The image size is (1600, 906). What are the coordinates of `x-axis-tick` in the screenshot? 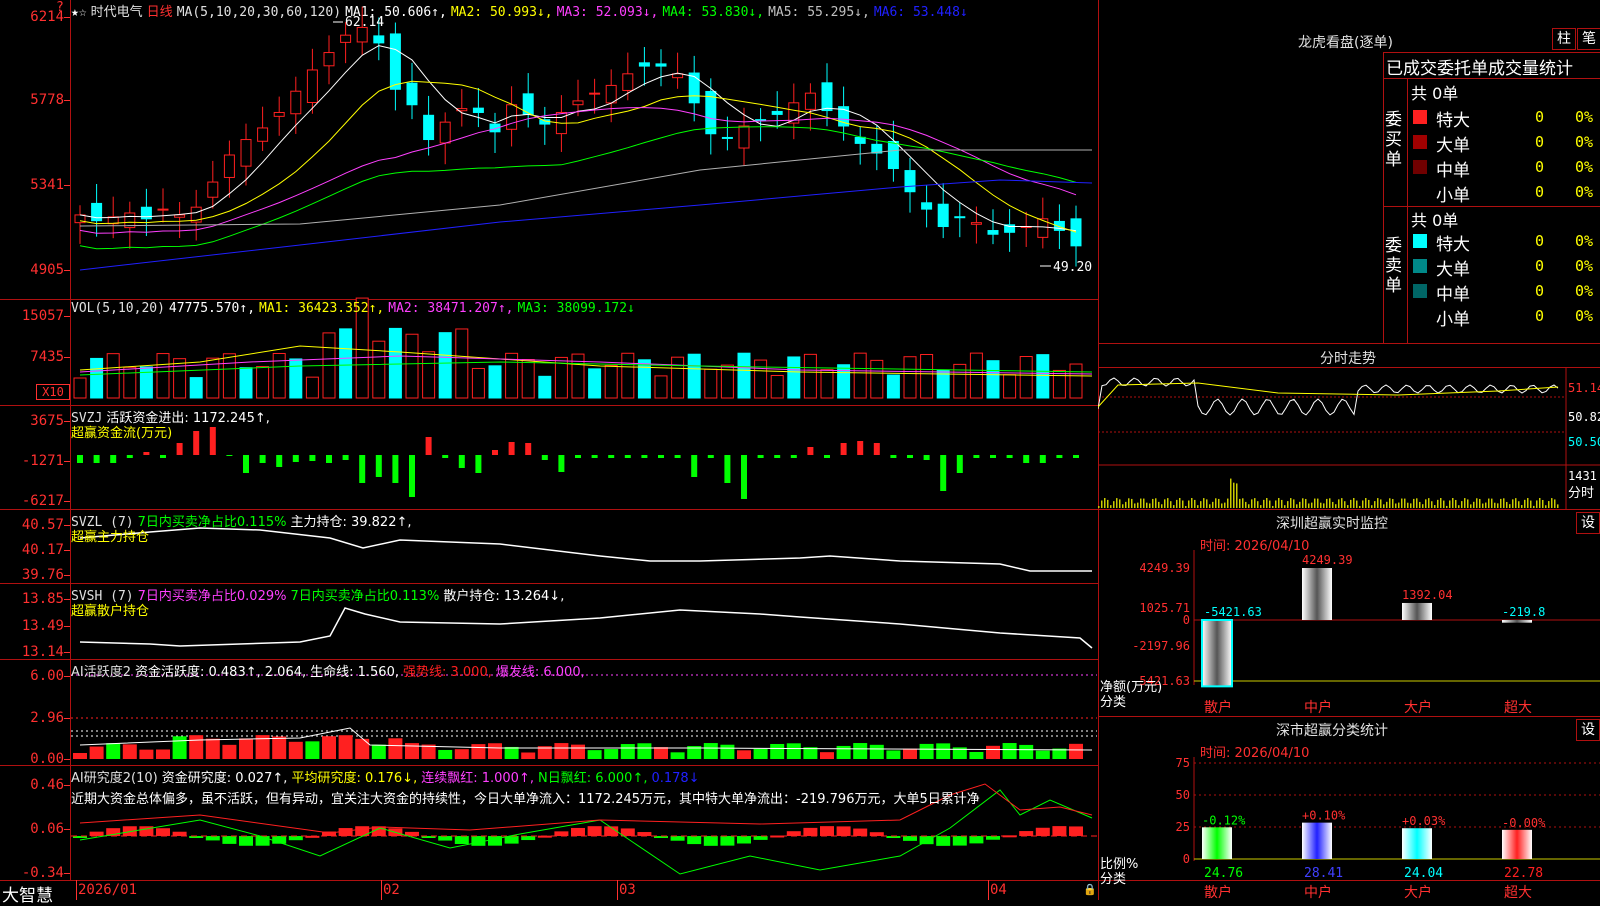 It's located at (988, 890).